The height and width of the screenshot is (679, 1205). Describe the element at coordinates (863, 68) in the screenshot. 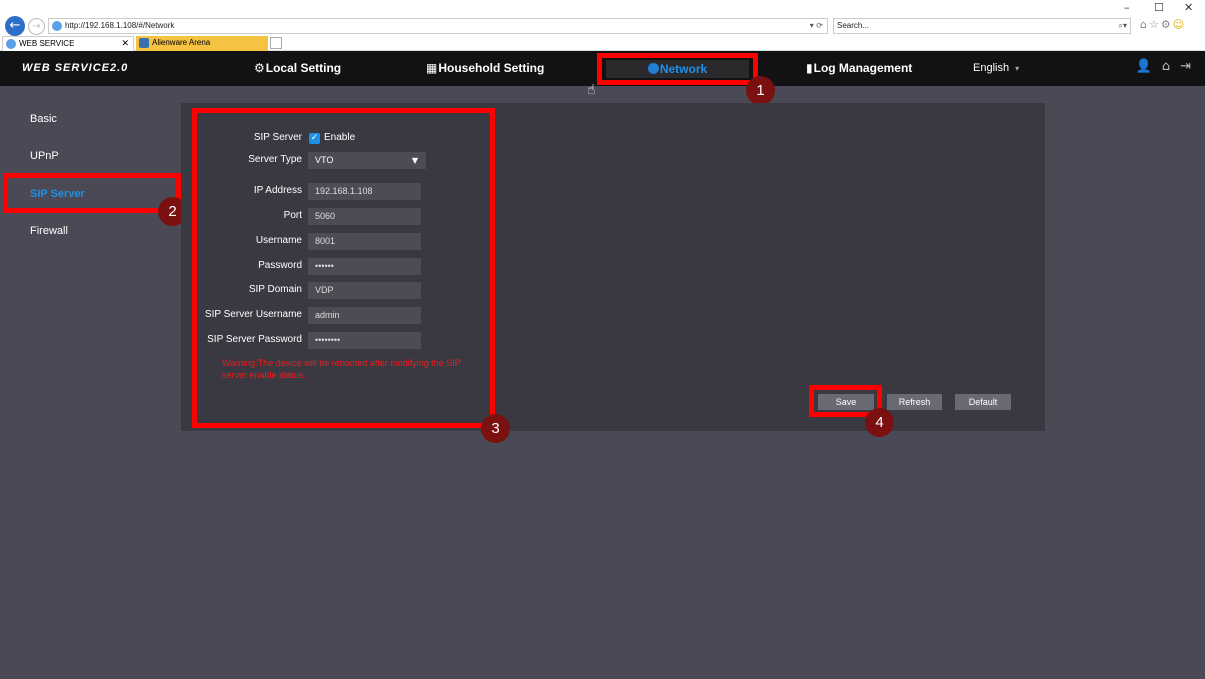

I see `nav-label: Log Management` at that location.